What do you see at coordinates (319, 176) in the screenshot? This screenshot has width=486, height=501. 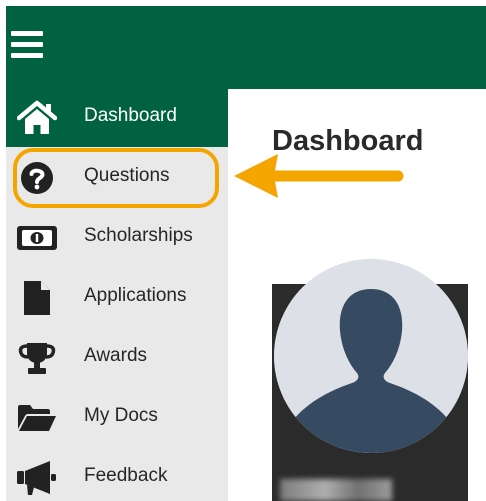 I see `left-arrow-icon` at bounding box center [319, 176].